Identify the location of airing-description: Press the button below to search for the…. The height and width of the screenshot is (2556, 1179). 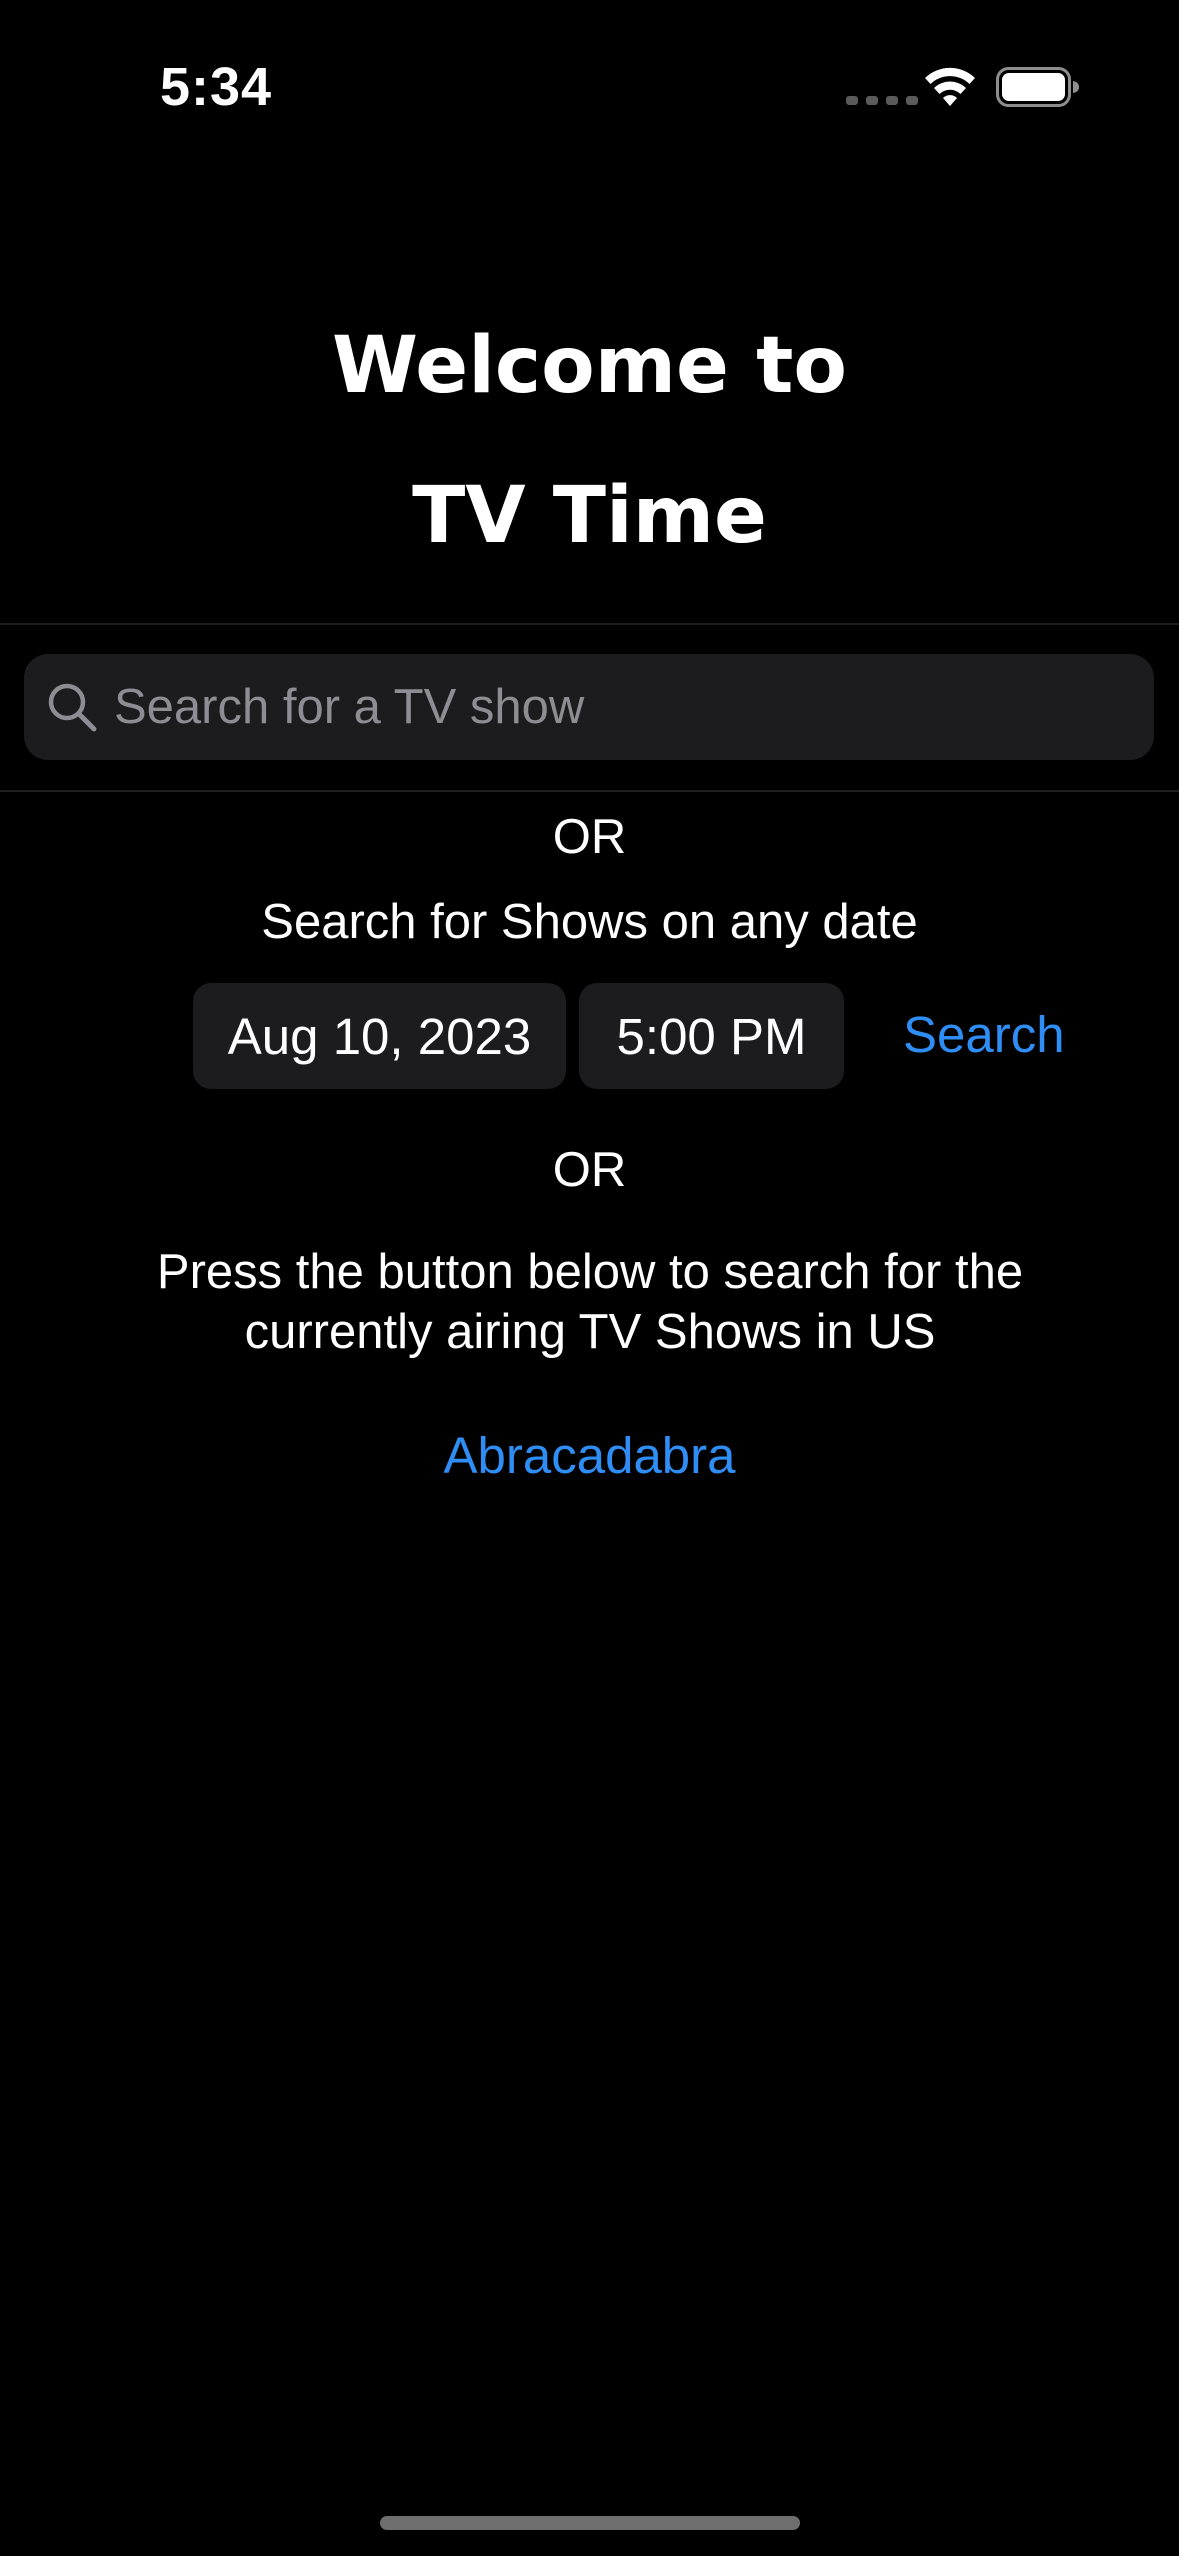
(590, 1302).